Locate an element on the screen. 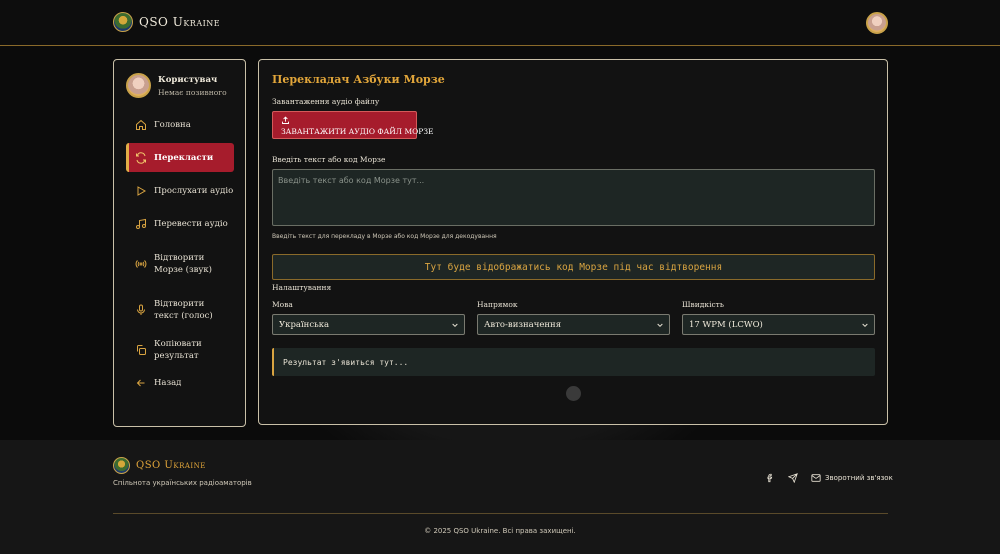 This screenshot has height=554, width=1000. facebook-icon is located at coordinates (770, 478).